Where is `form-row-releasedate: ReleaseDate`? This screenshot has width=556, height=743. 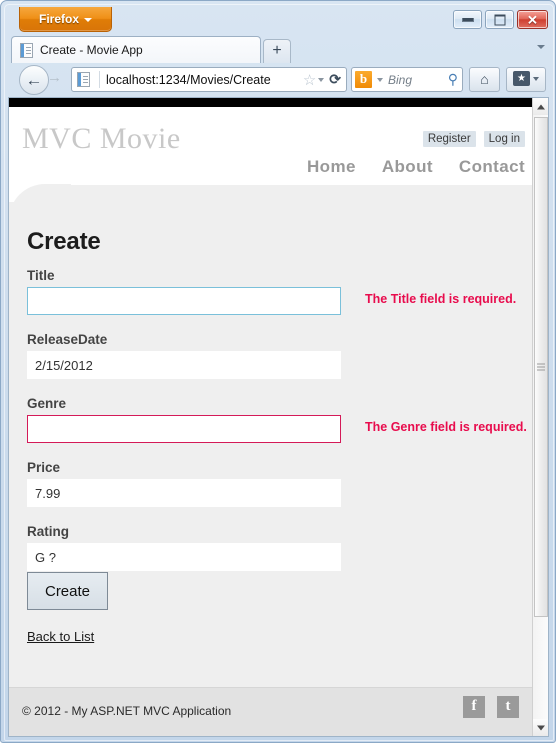
form-row-releasedate: ReleaseDate is located at coordinates (184, 355).